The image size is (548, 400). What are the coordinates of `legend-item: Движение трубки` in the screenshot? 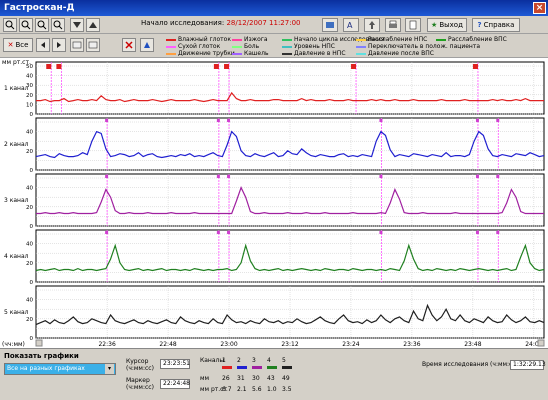 It's located at (200, 53).